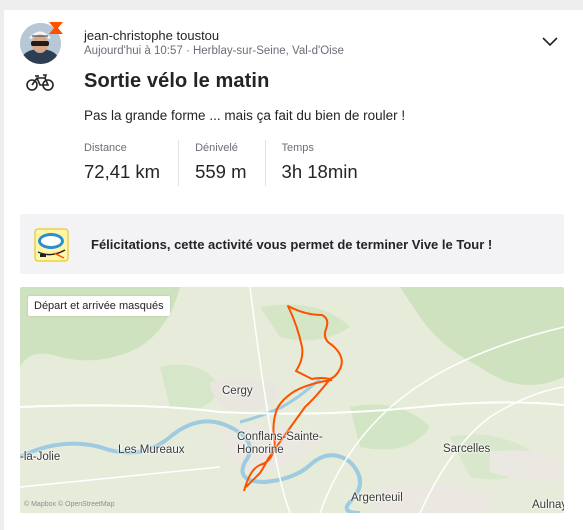 Image resolution: width=583 pixels, height=530 pixels. Describe the element at coordinates (151, 35) in the screenshot. I see `athlete-name: jean-christophe toustou` at that location.